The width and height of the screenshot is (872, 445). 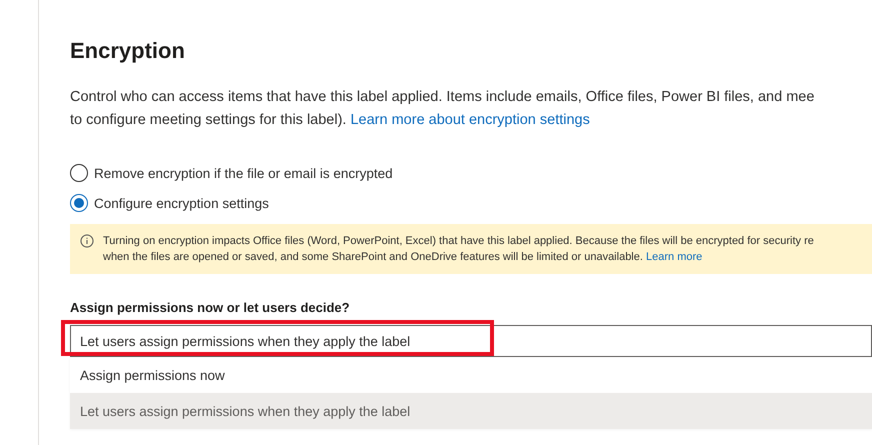 I want to click on radio-option: Remove encryption if the file or email is encrypted, so click(x=471, y=173).